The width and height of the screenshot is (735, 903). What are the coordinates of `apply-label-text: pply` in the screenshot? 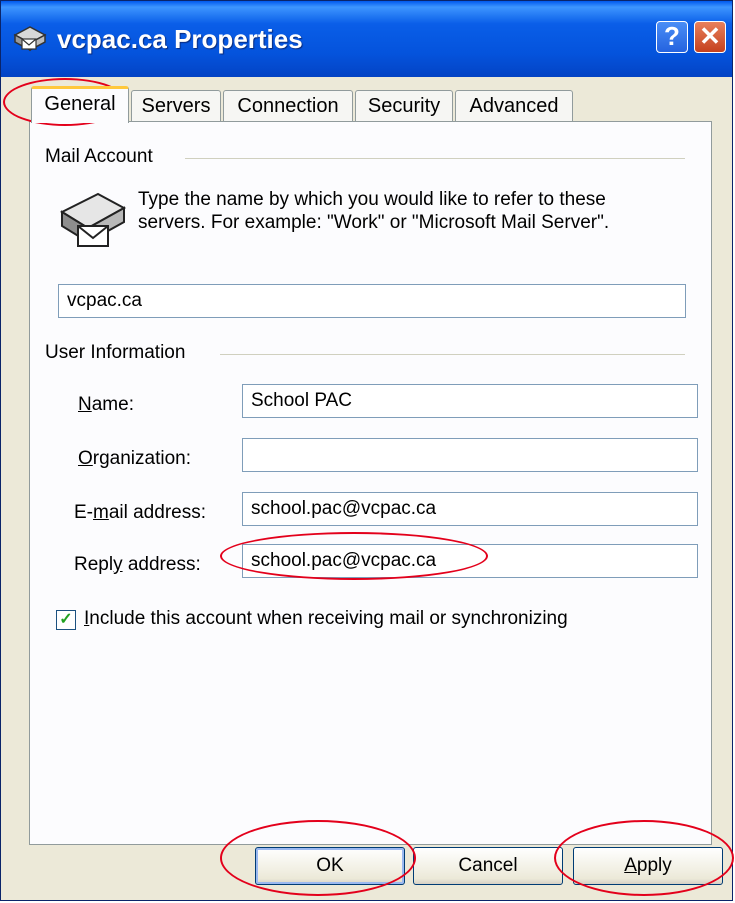 It's located at (654, 865).